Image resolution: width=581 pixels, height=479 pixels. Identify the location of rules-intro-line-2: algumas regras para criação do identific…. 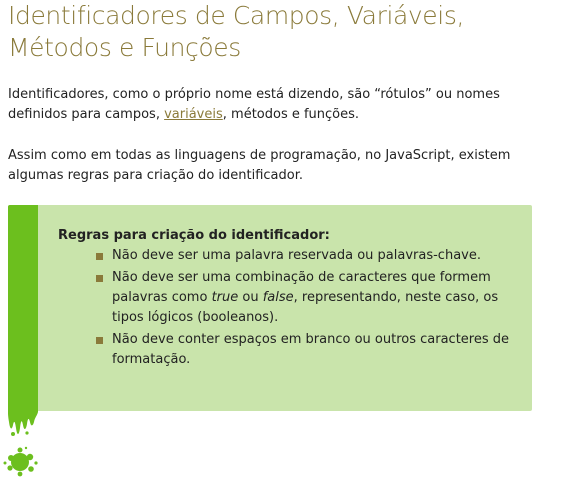
(156, 175).